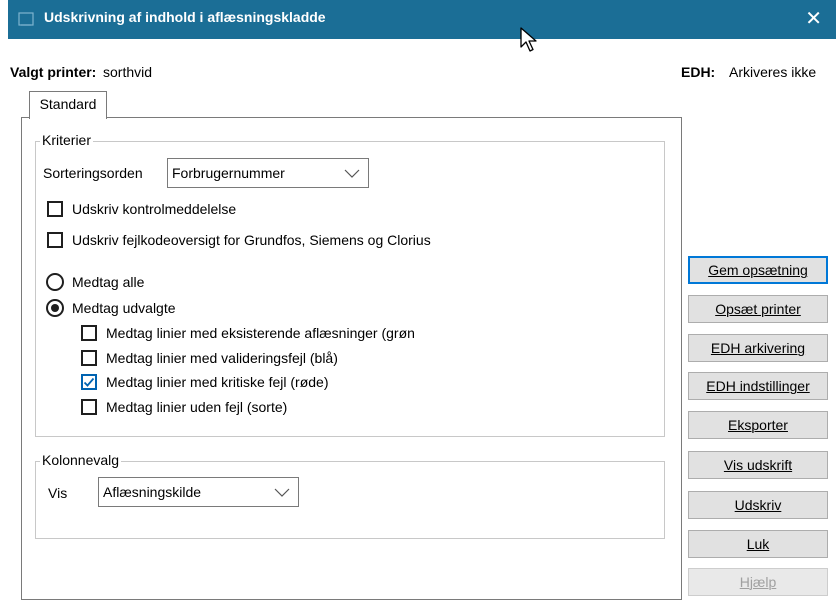  What do you see at coordinates (228, 173) in the screenshot?
I see `sort-select-value: Forbrugernummer` at bounding box center [228, 173].